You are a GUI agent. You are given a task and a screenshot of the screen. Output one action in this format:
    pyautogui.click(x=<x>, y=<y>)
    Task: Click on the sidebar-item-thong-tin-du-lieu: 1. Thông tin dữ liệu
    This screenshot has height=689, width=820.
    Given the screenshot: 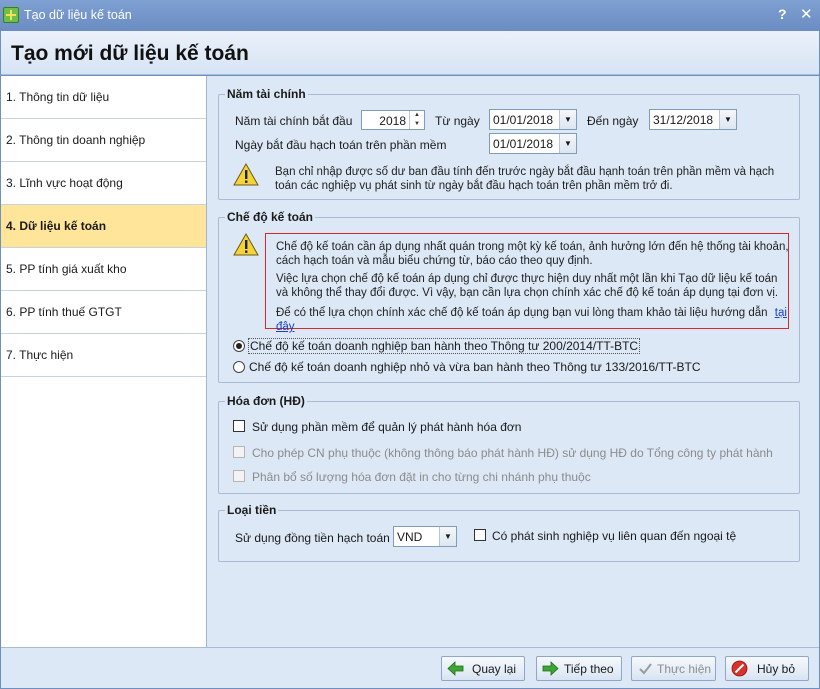 What is the action you would take?
    pyautogui.click(x=103, y=97)
    